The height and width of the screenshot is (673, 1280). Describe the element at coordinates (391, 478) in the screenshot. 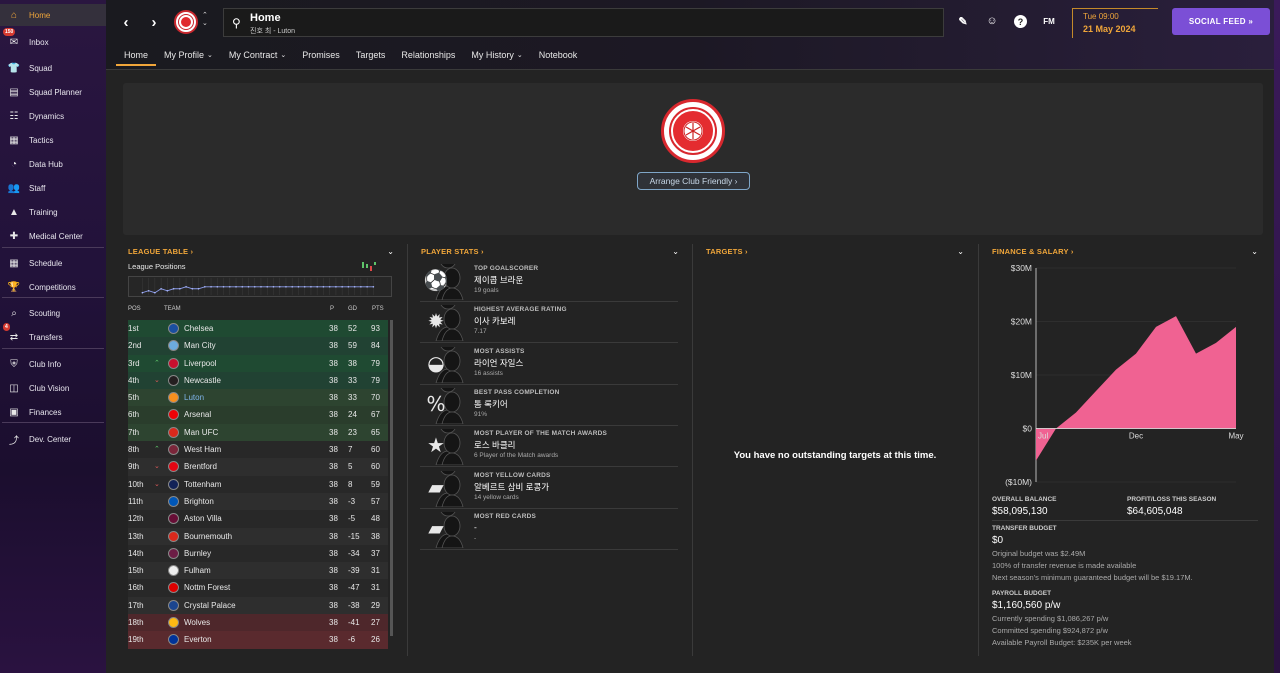

I see `league-table-scrollbar` at that location.